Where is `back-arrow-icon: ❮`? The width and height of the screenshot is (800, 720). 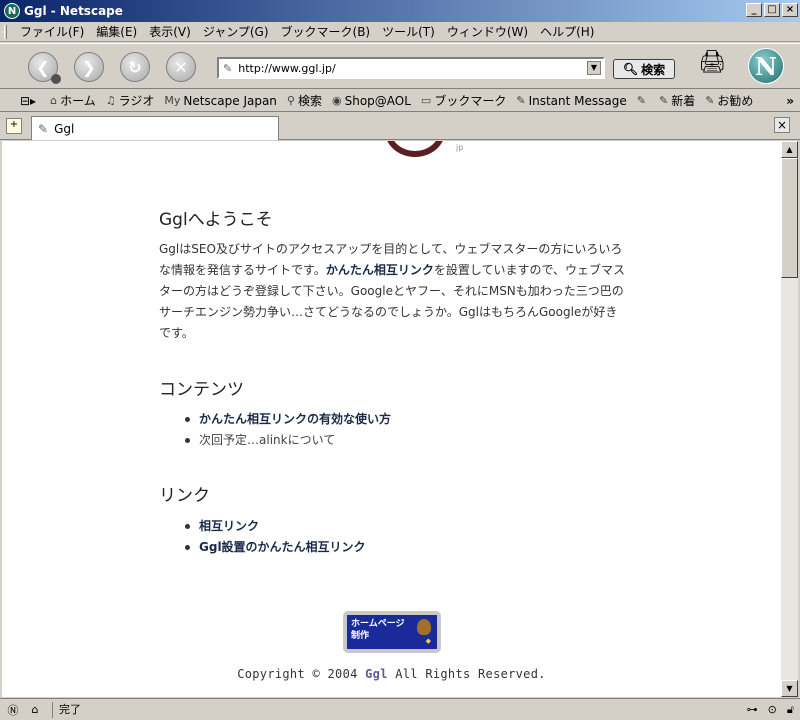
back-arrow-icon: ❮ is located at coordinates (43, 67).